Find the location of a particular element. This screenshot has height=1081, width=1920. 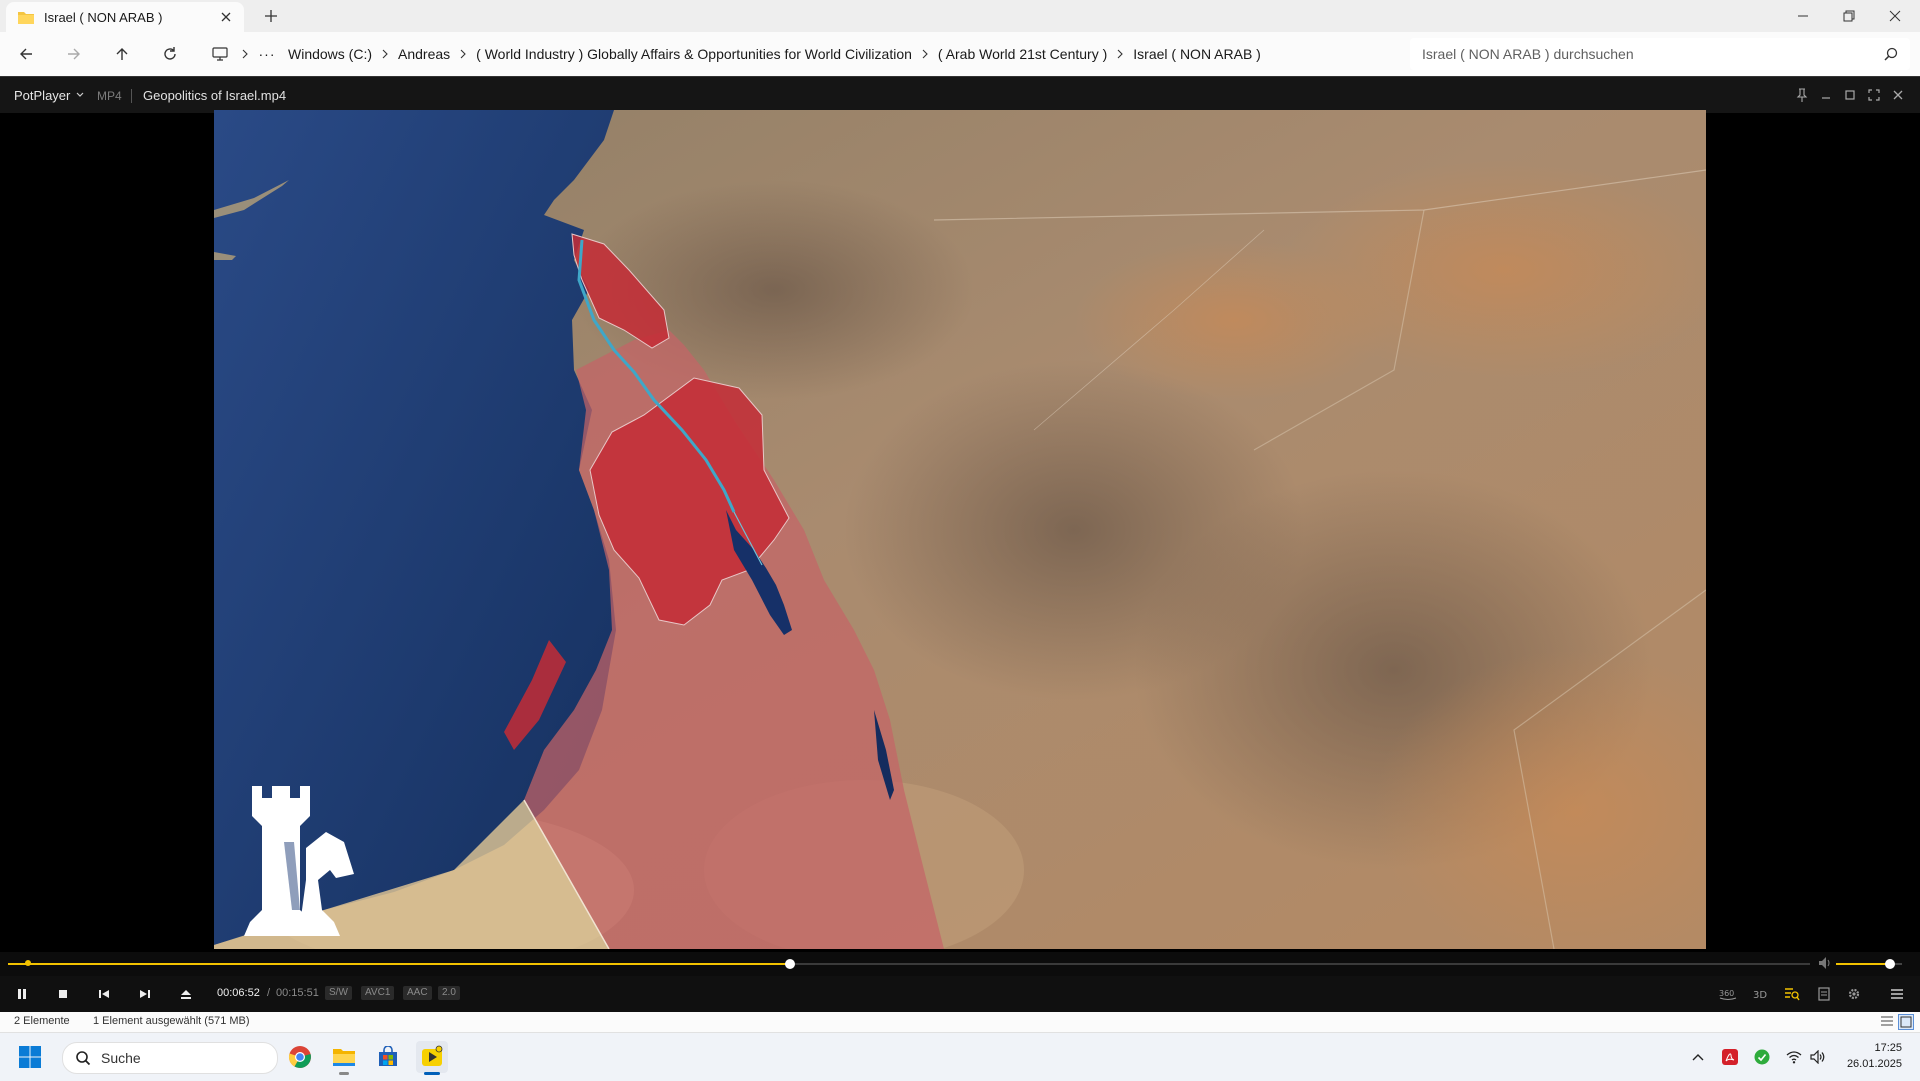

selection-info: 1 Element ausgewählt (571 MB) is located at coordinates (171, 1021).